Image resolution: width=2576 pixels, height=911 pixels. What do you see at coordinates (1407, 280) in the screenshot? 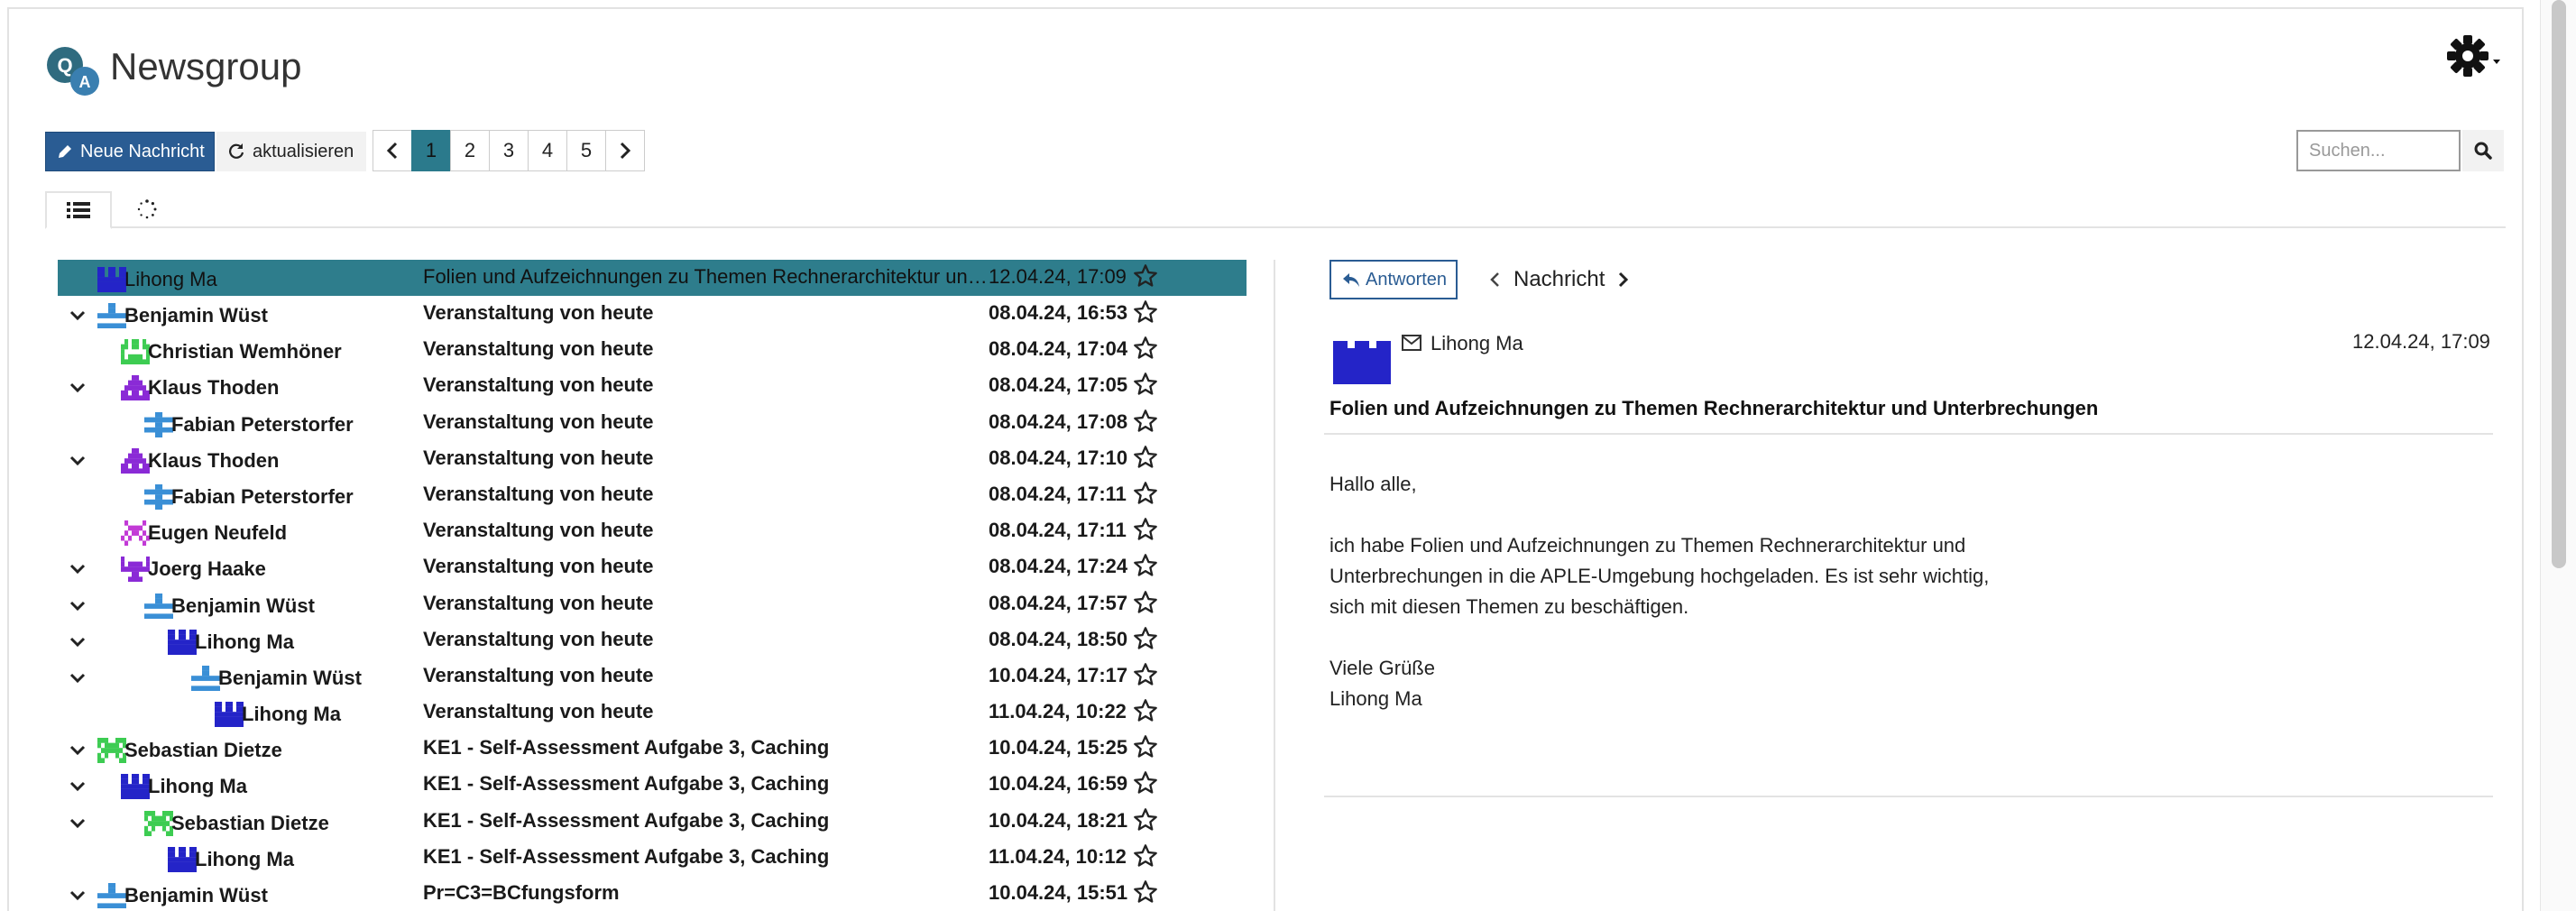
I see `reply-label: Antworten` at bounding box center [1407, 280].